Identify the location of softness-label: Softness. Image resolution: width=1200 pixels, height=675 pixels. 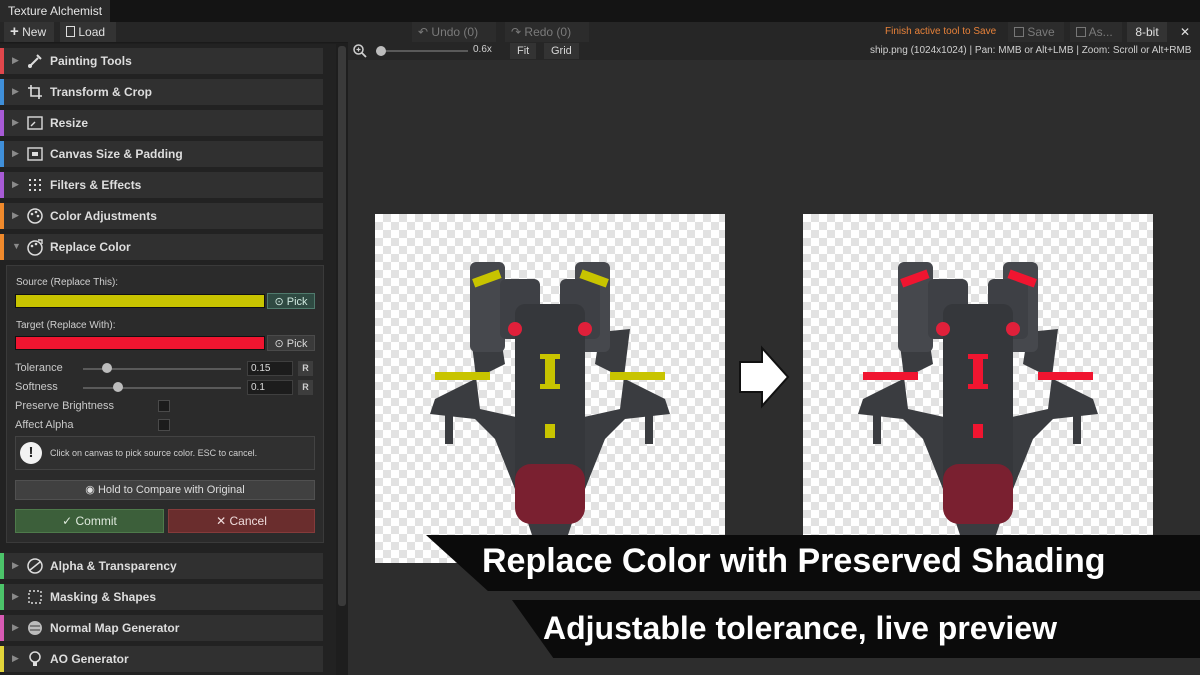
(36, 387).